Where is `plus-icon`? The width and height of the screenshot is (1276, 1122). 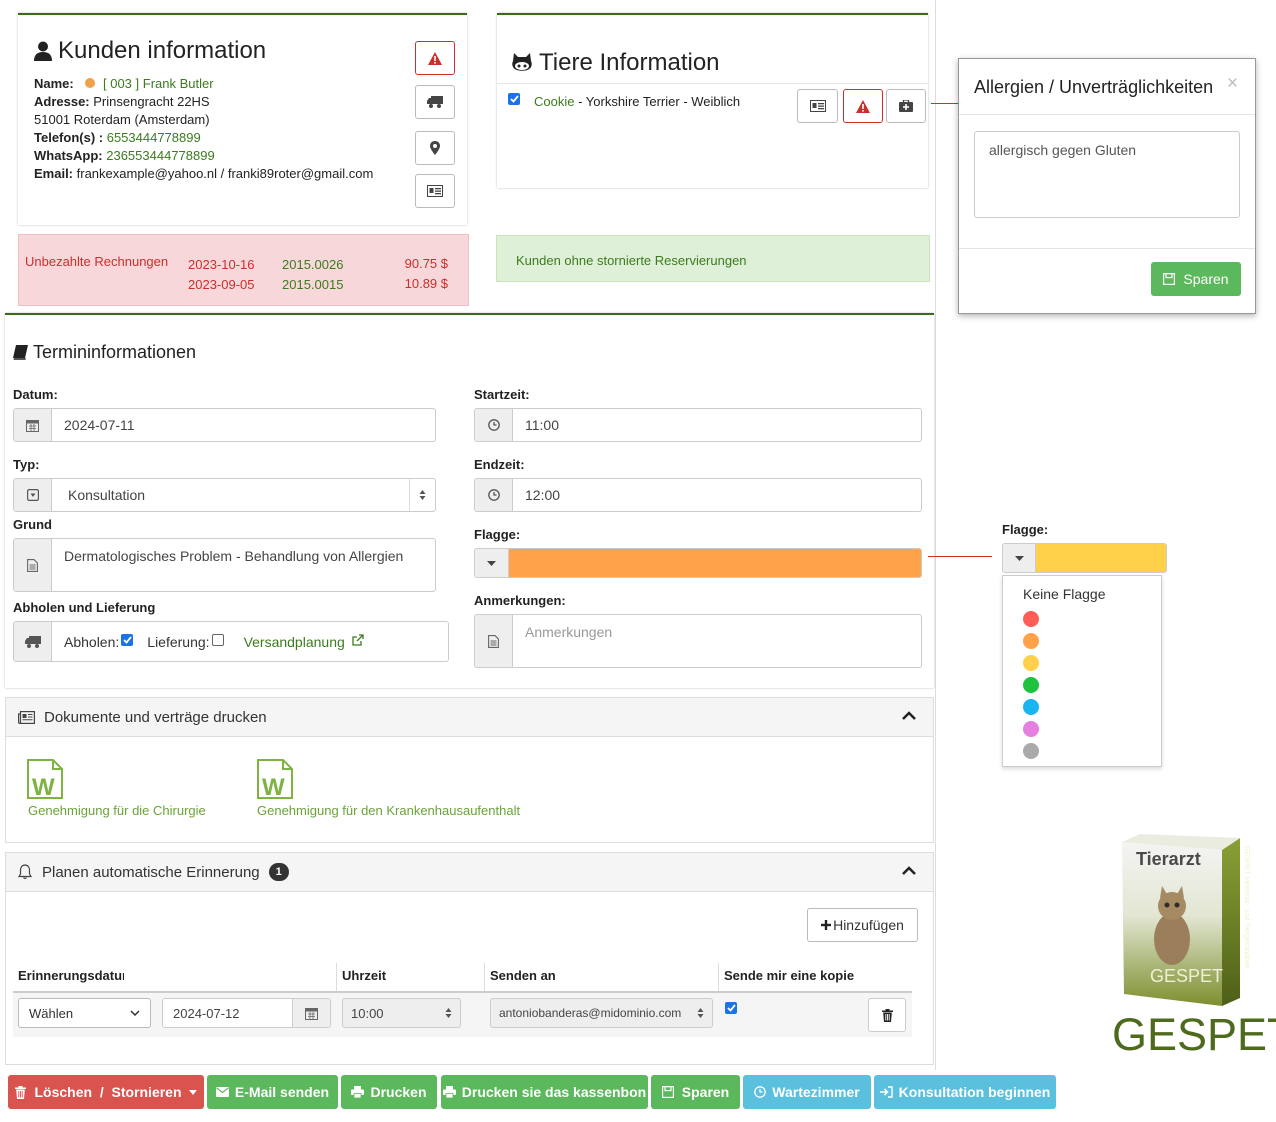 plus-icon is located at coordinates (826, 925).